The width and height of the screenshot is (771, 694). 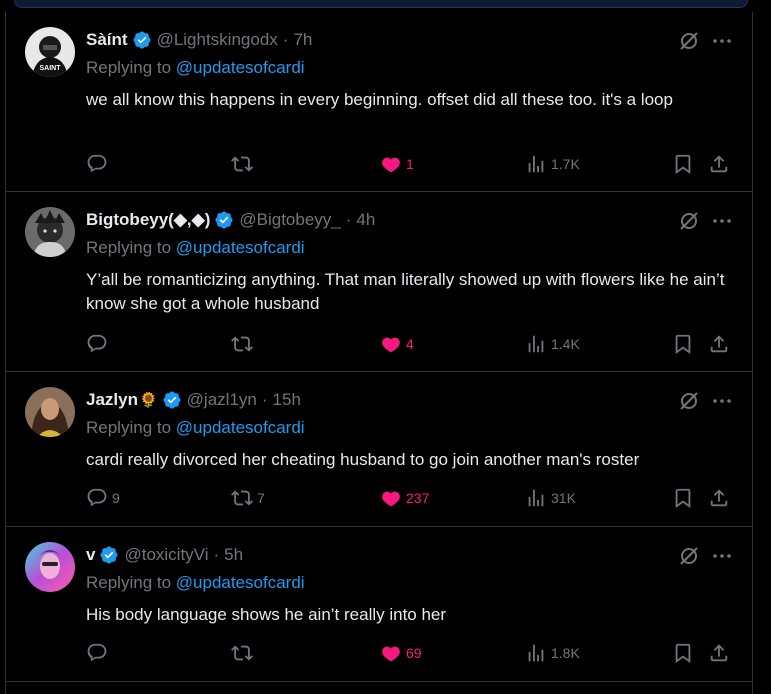 I want to click on repost-button: 7, so click(x=248, y=498).